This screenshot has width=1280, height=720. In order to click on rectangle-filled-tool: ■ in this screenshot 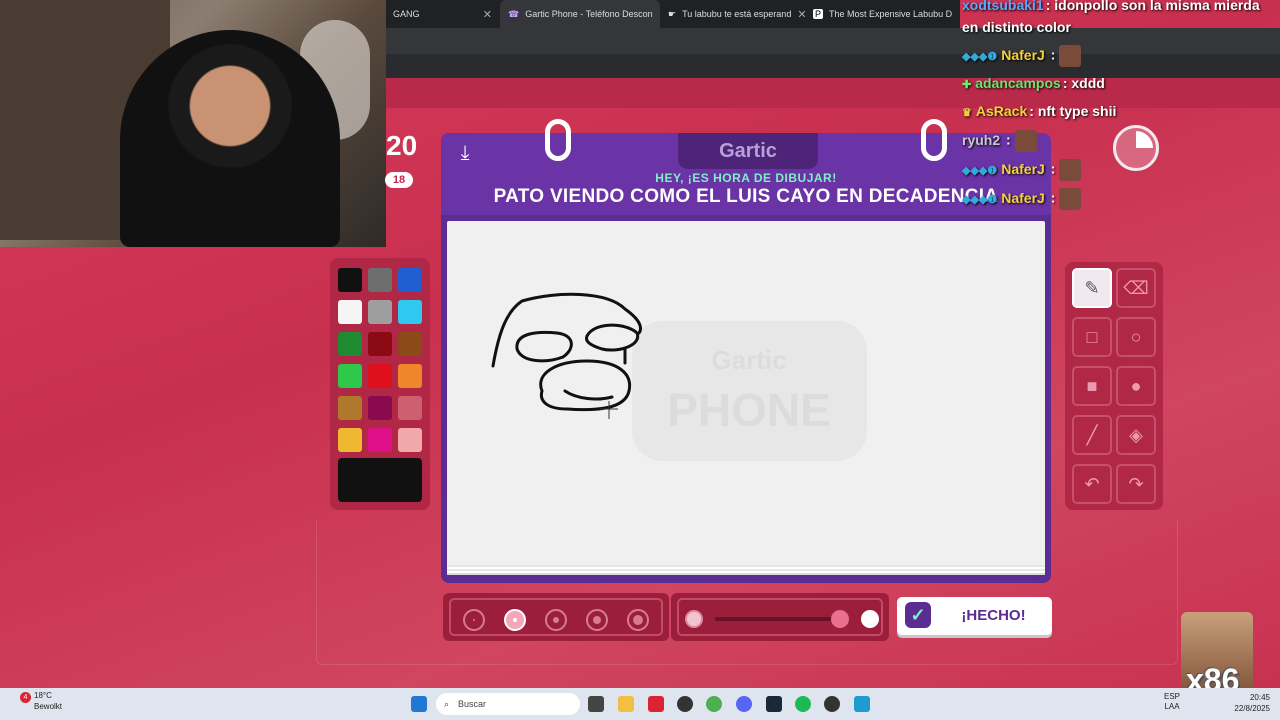, I will do `click(1092, 386)`.